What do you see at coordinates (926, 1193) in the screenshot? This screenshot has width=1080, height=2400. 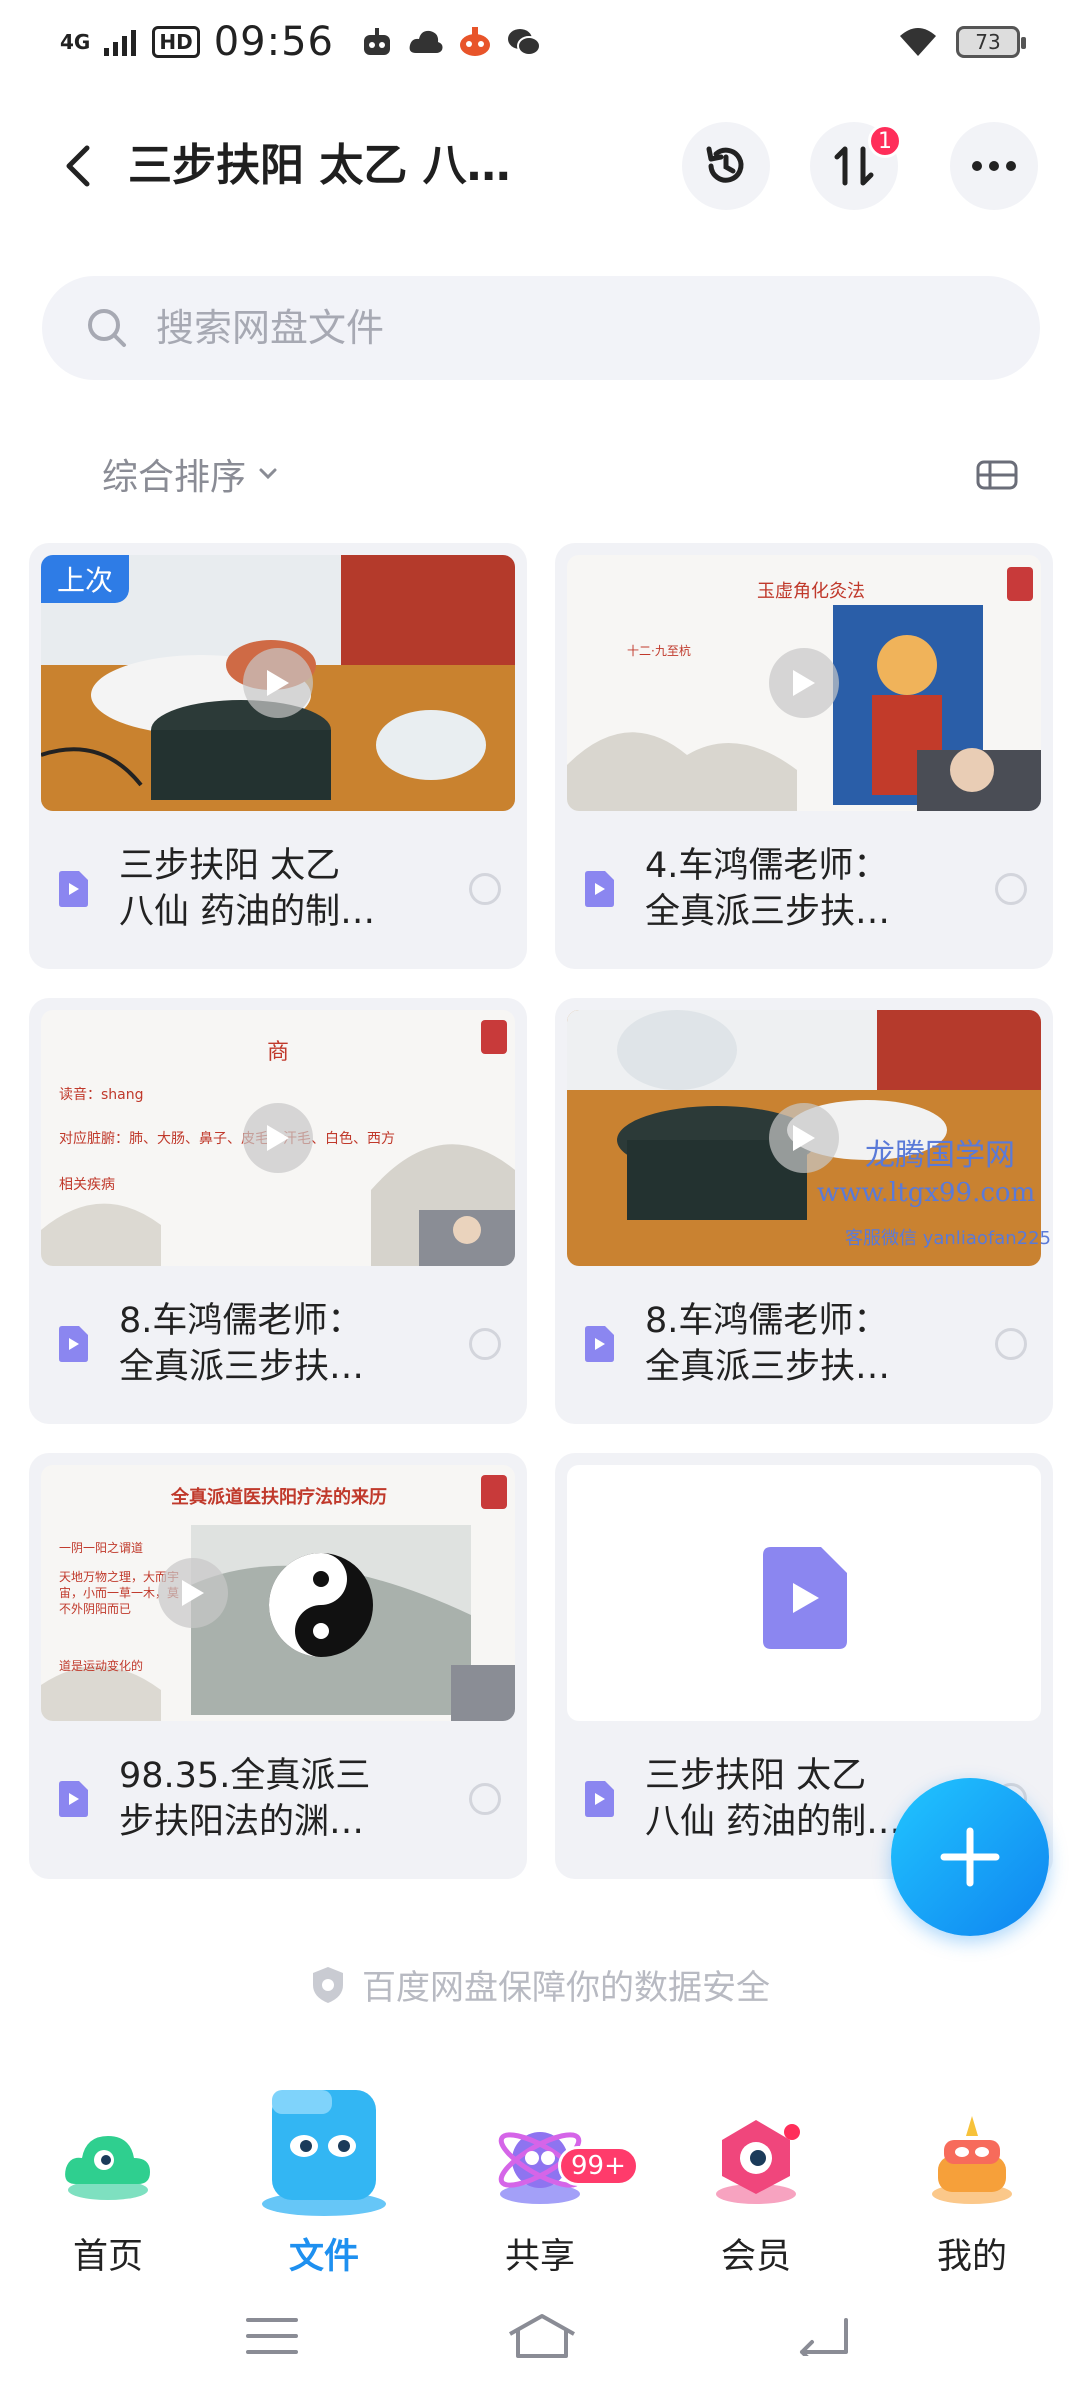 I see `watermark-url: www.ltgx99.com` at bounding box center [926, 1193].